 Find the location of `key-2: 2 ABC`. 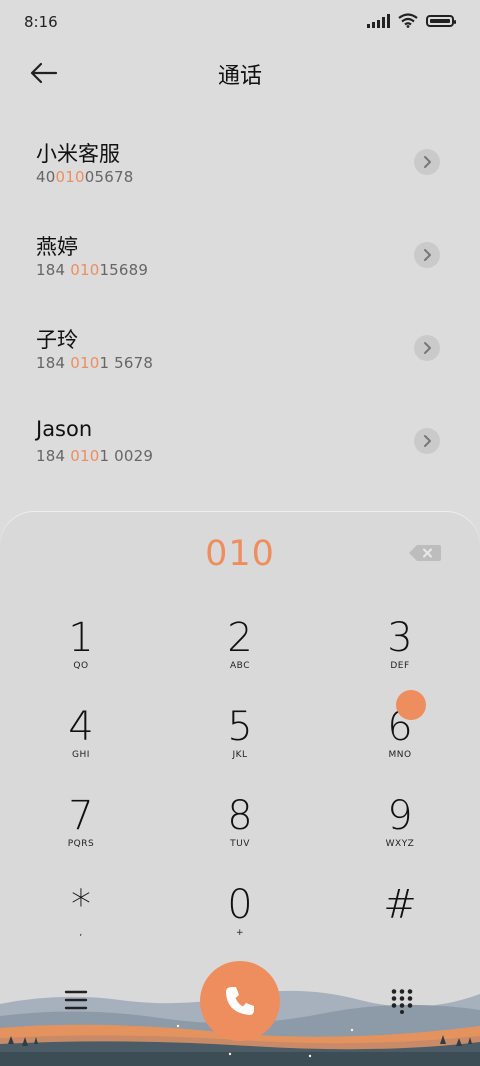

key-2: 2 ABC is located at coordinates (240, 656).